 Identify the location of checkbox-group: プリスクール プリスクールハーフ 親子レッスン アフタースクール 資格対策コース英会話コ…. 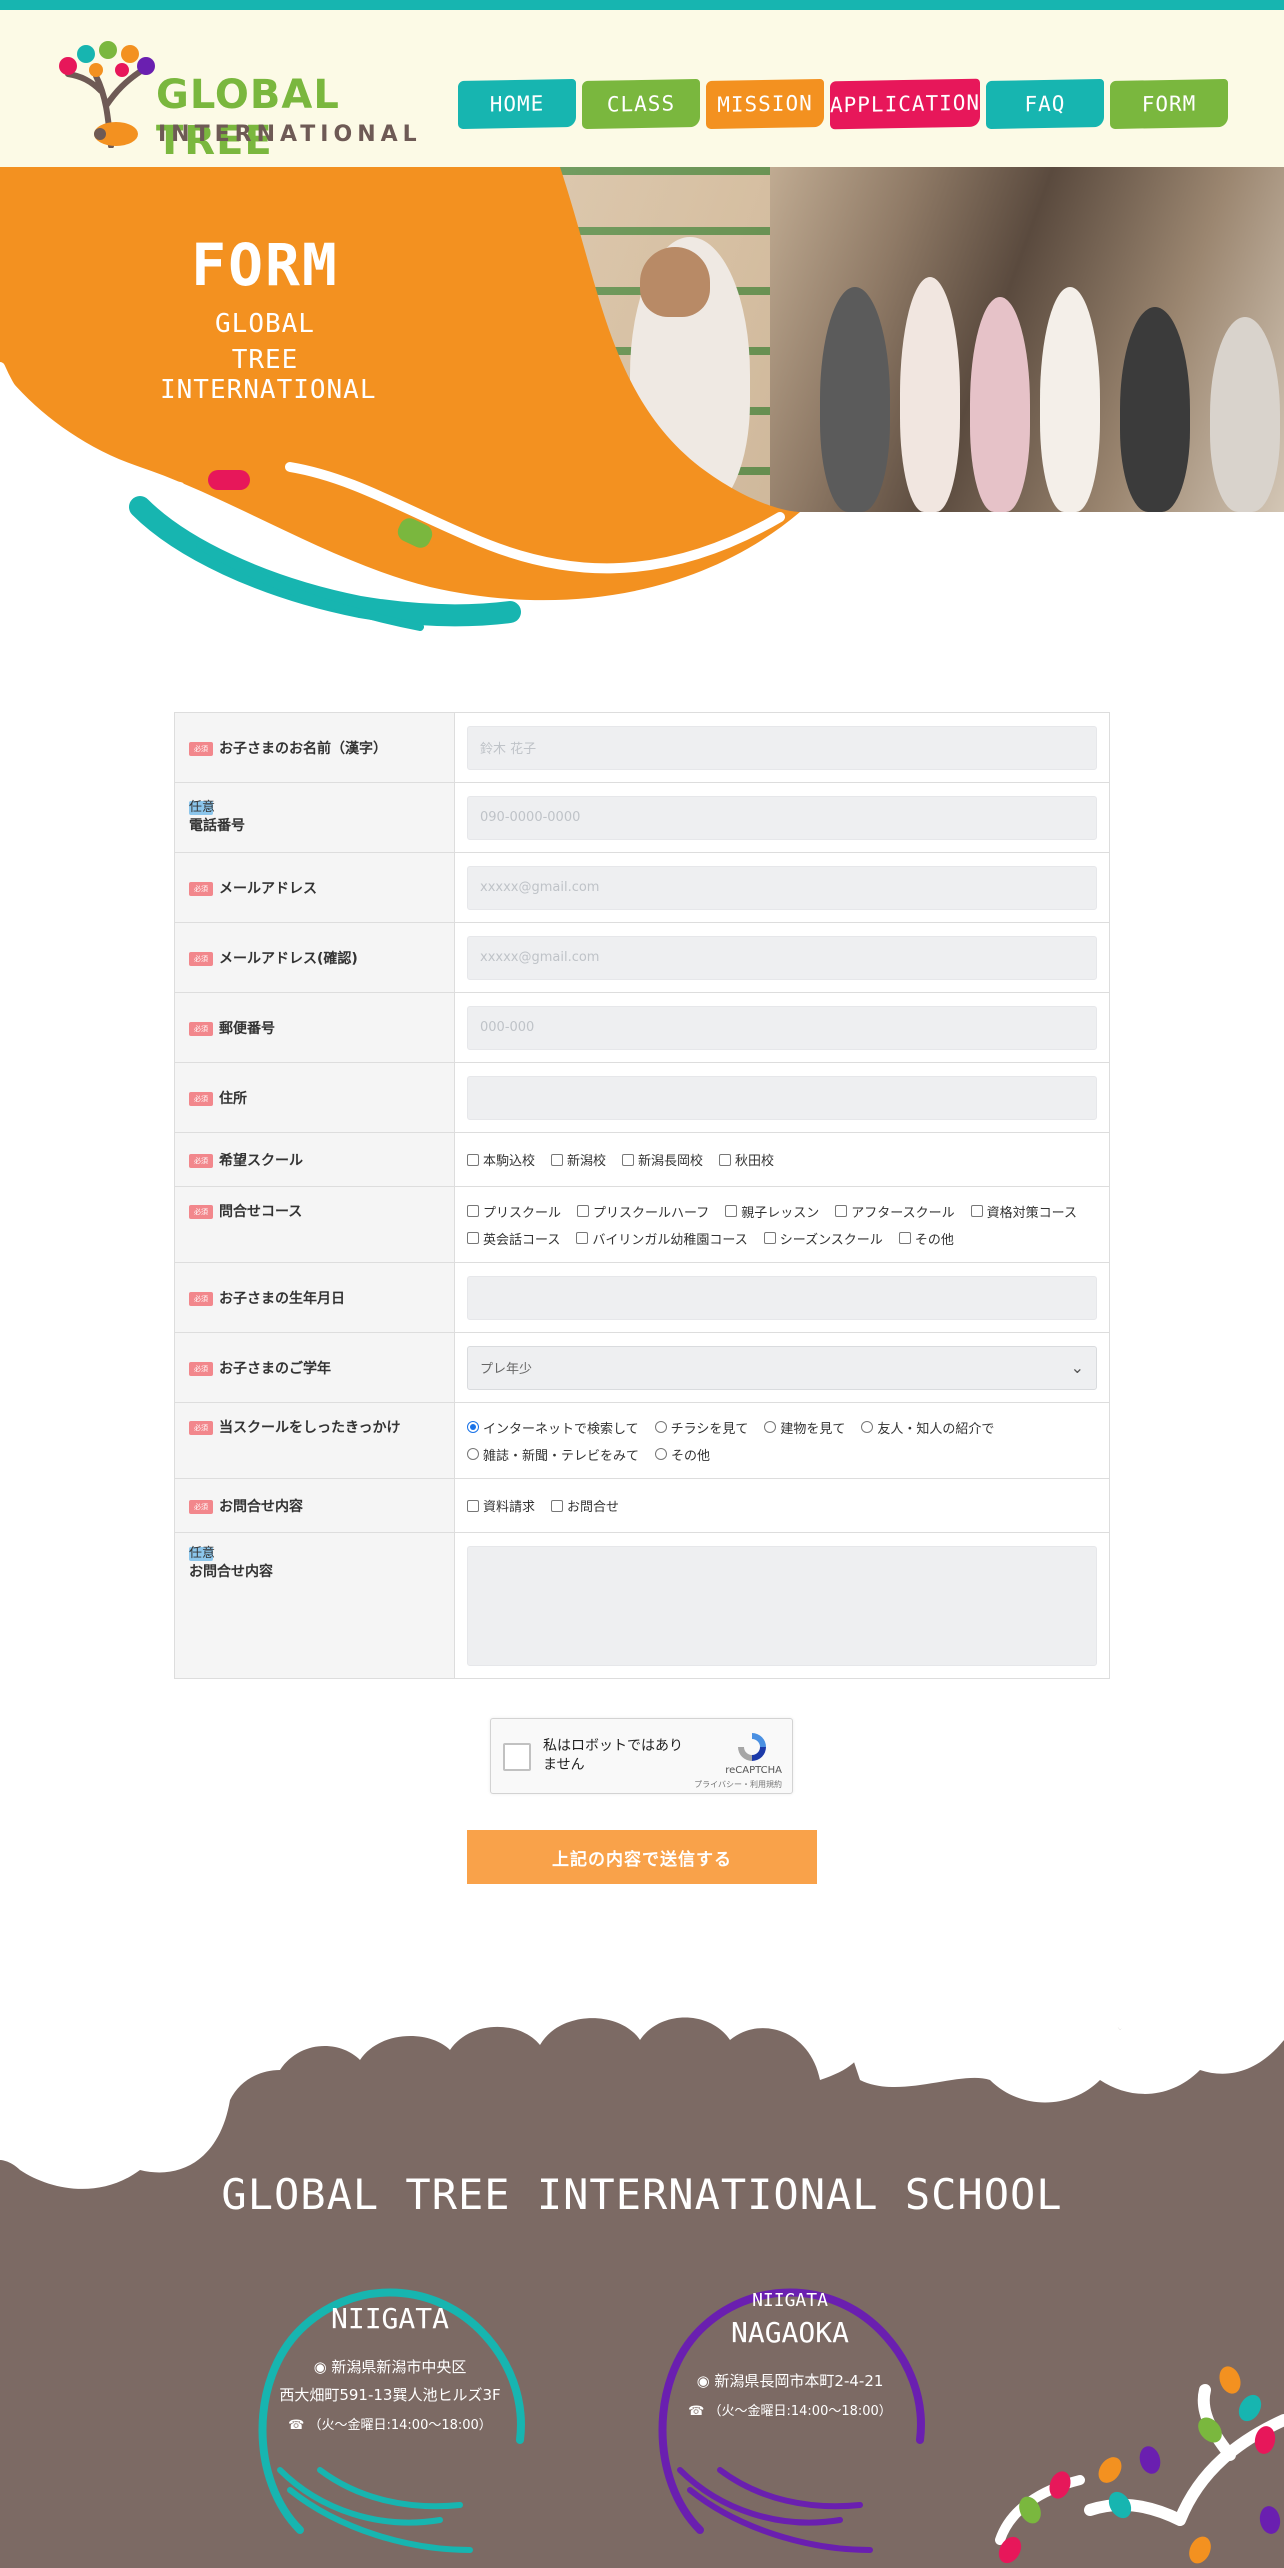
(782, 1225).